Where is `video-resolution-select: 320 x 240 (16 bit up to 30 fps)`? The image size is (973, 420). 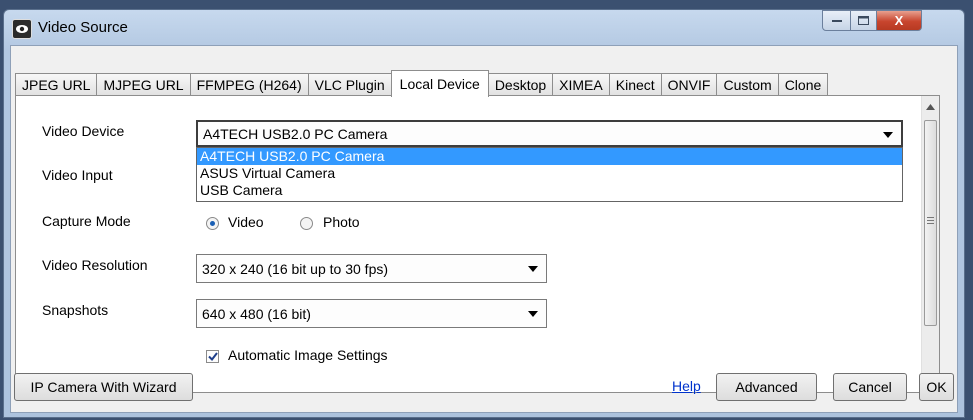
video-resolution-select: 320 x 240 (16 bit up to 30 fps) is located at coordinates (371, 268).